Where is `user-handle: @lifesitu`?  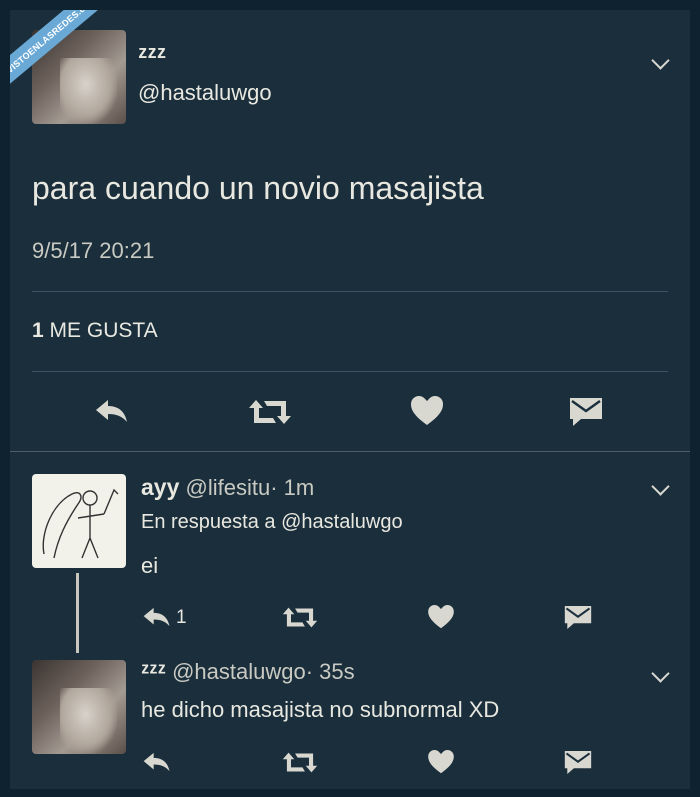
user-handle: @lifesitu is located at coordinates (228, 487).